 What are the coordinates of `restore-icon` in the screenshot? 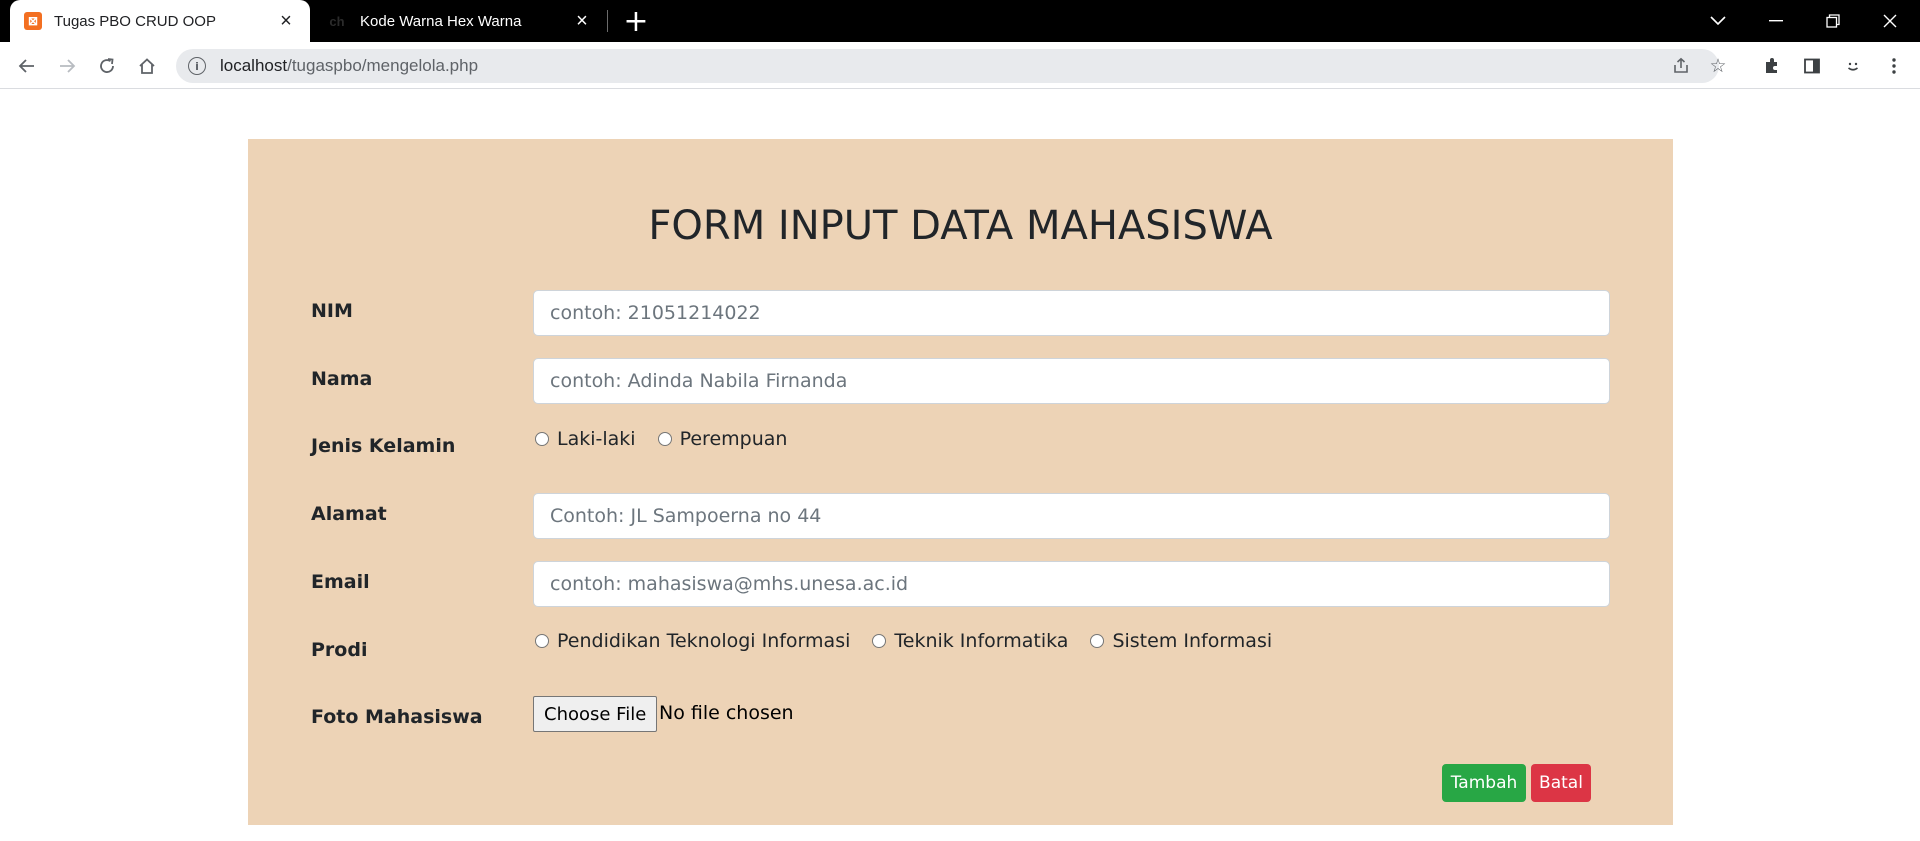 It's located at (1833, 21).